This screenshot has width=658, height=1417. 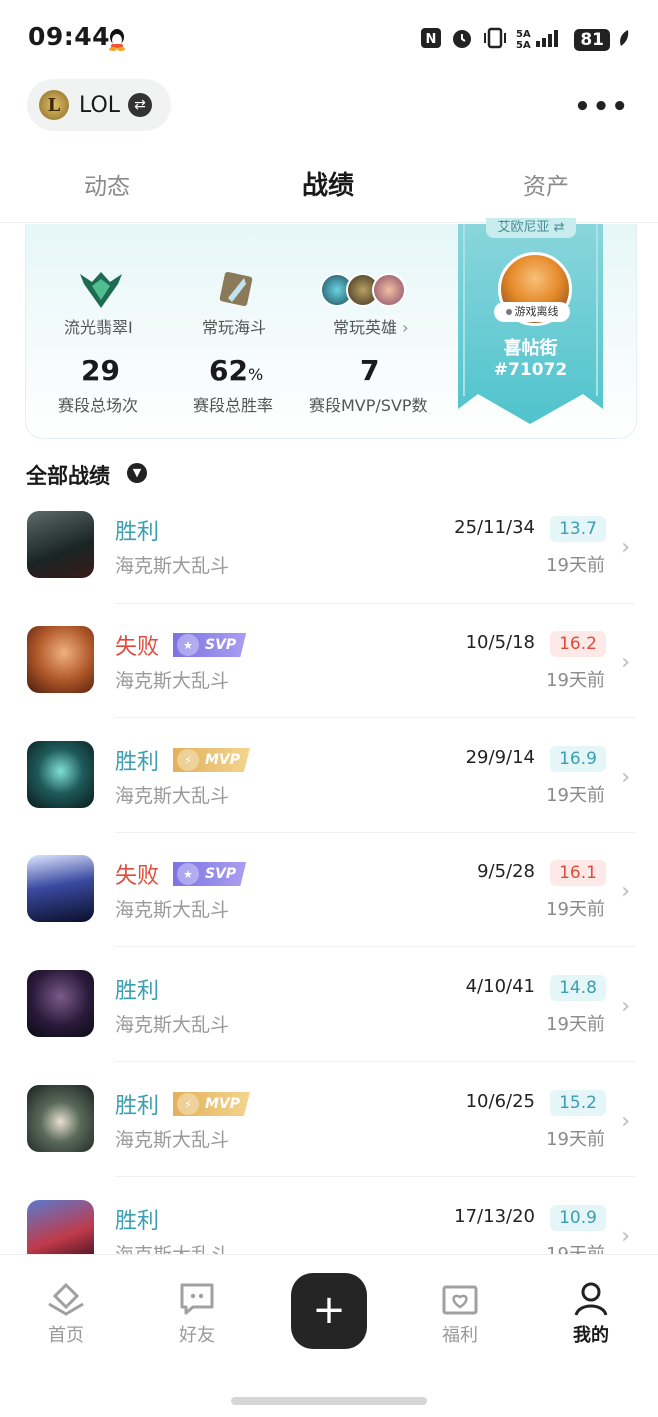 What do you see at coordinates (210, 645) in the screenshot?
I see `svp-badge: ★ SVP` at bounding box center [210, 645].